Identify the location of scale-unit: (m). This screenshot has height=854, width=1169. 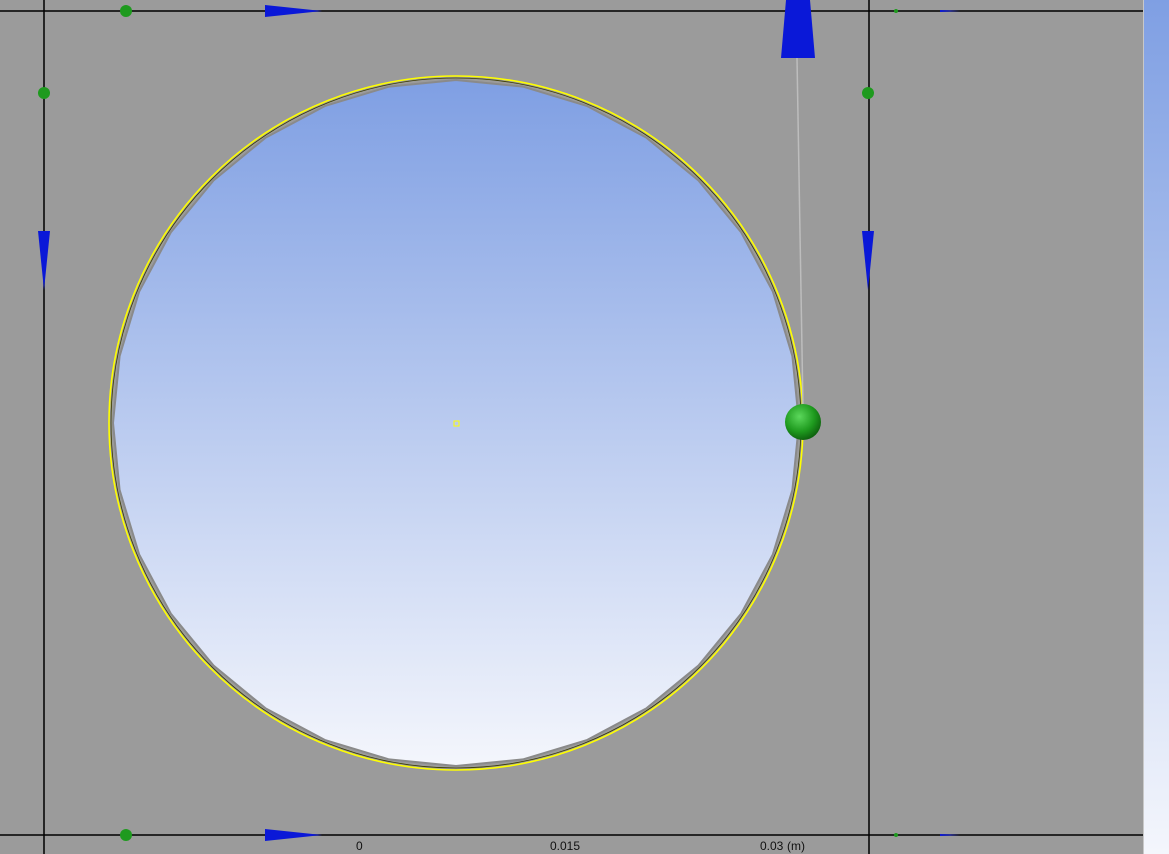
(796, 846).